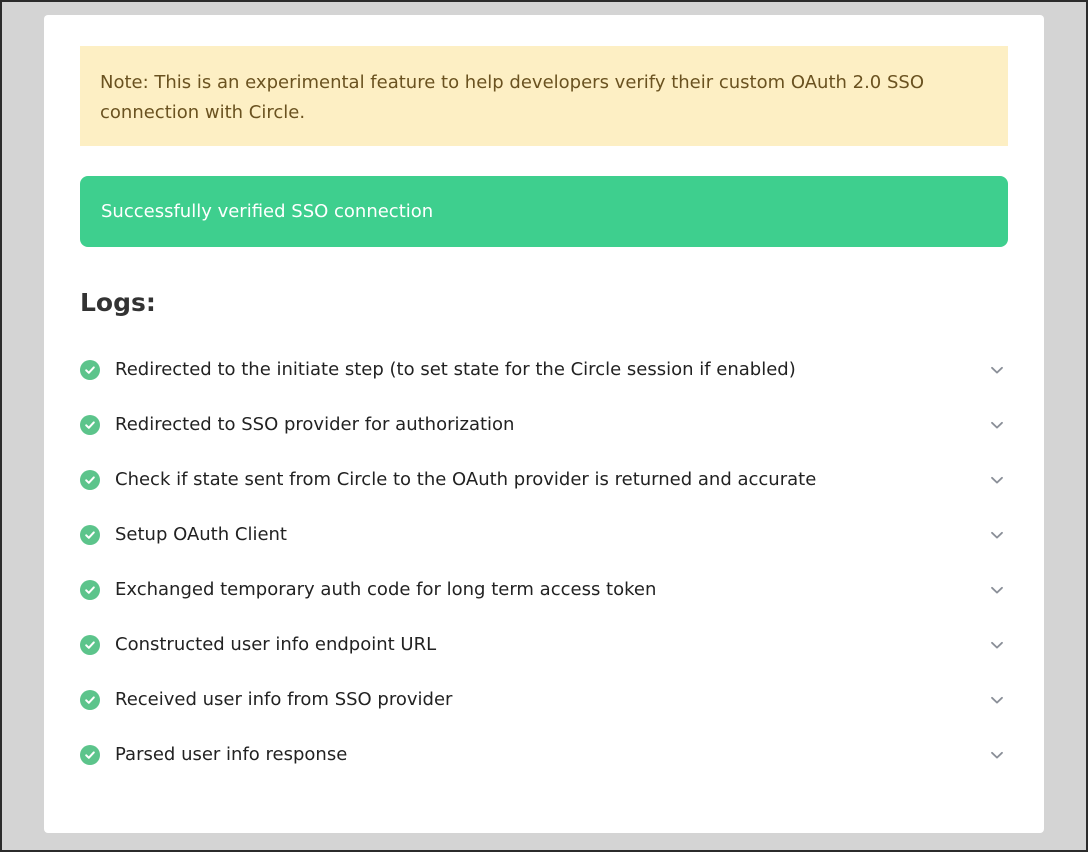  What do you see at coordinates (544, 644) in the screenshot?
I see `log-item: Constructed user info endpoint URL` at bounding box center [544, 644].